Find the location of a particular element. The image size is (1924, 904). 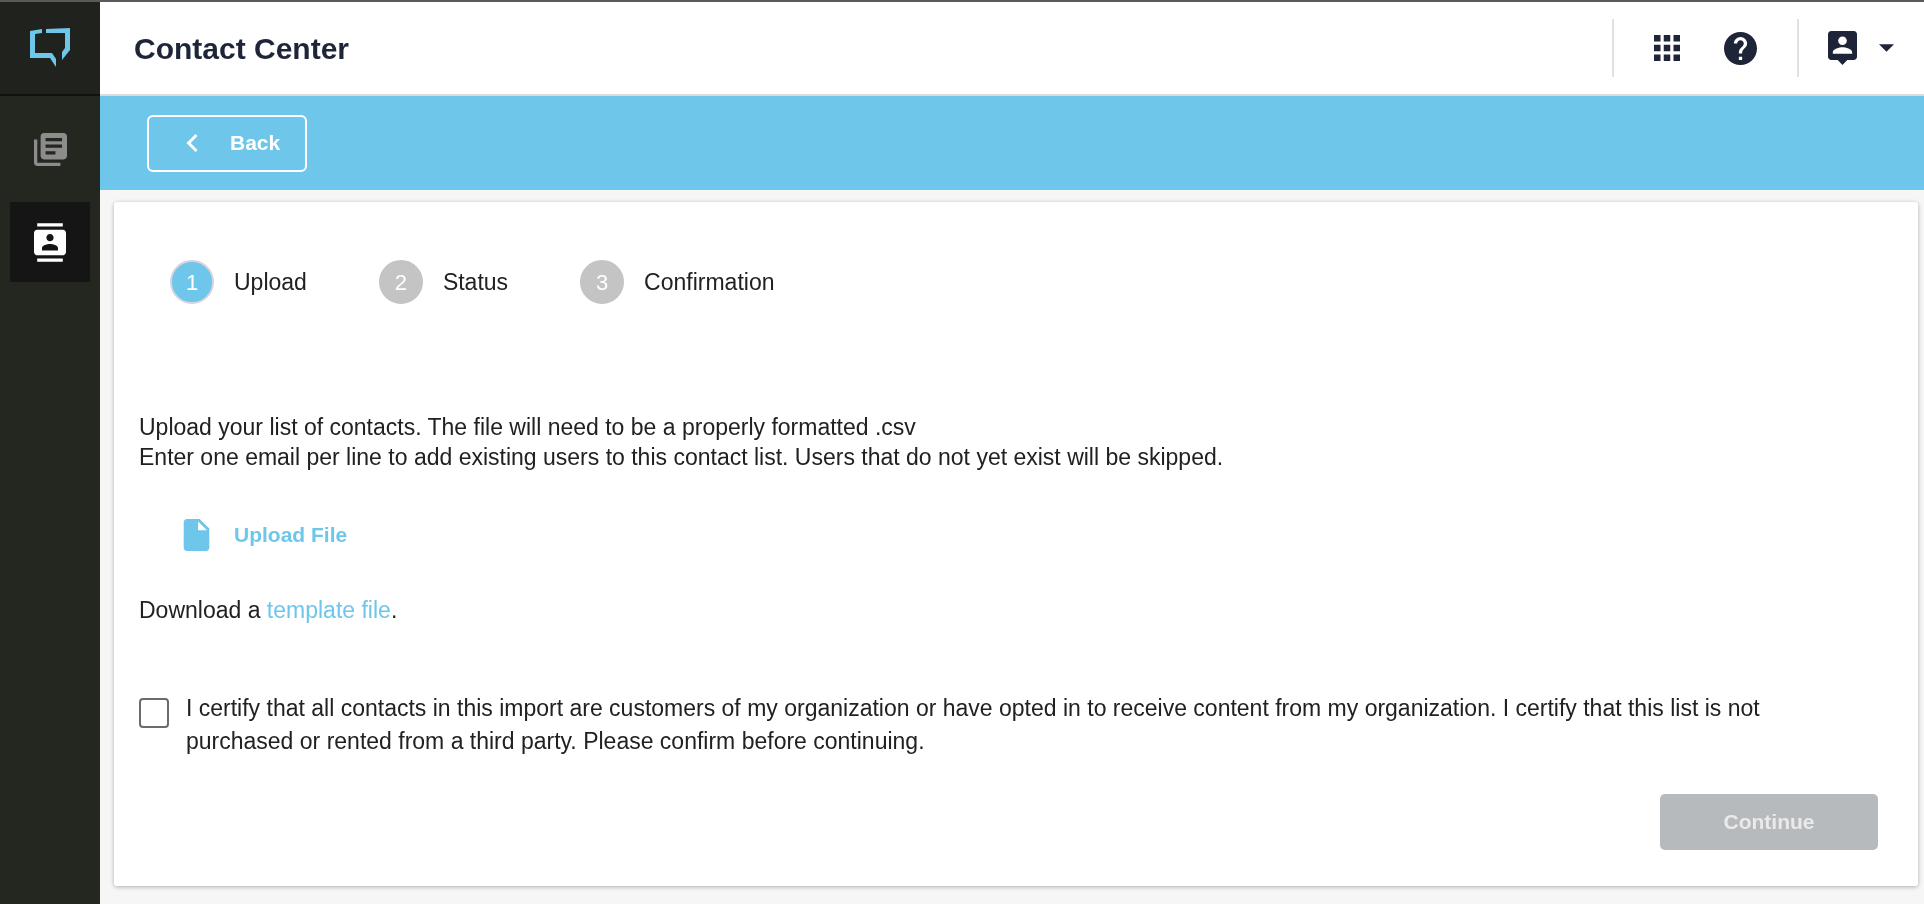

contact-card-icon is located at coordinates (50, 242).